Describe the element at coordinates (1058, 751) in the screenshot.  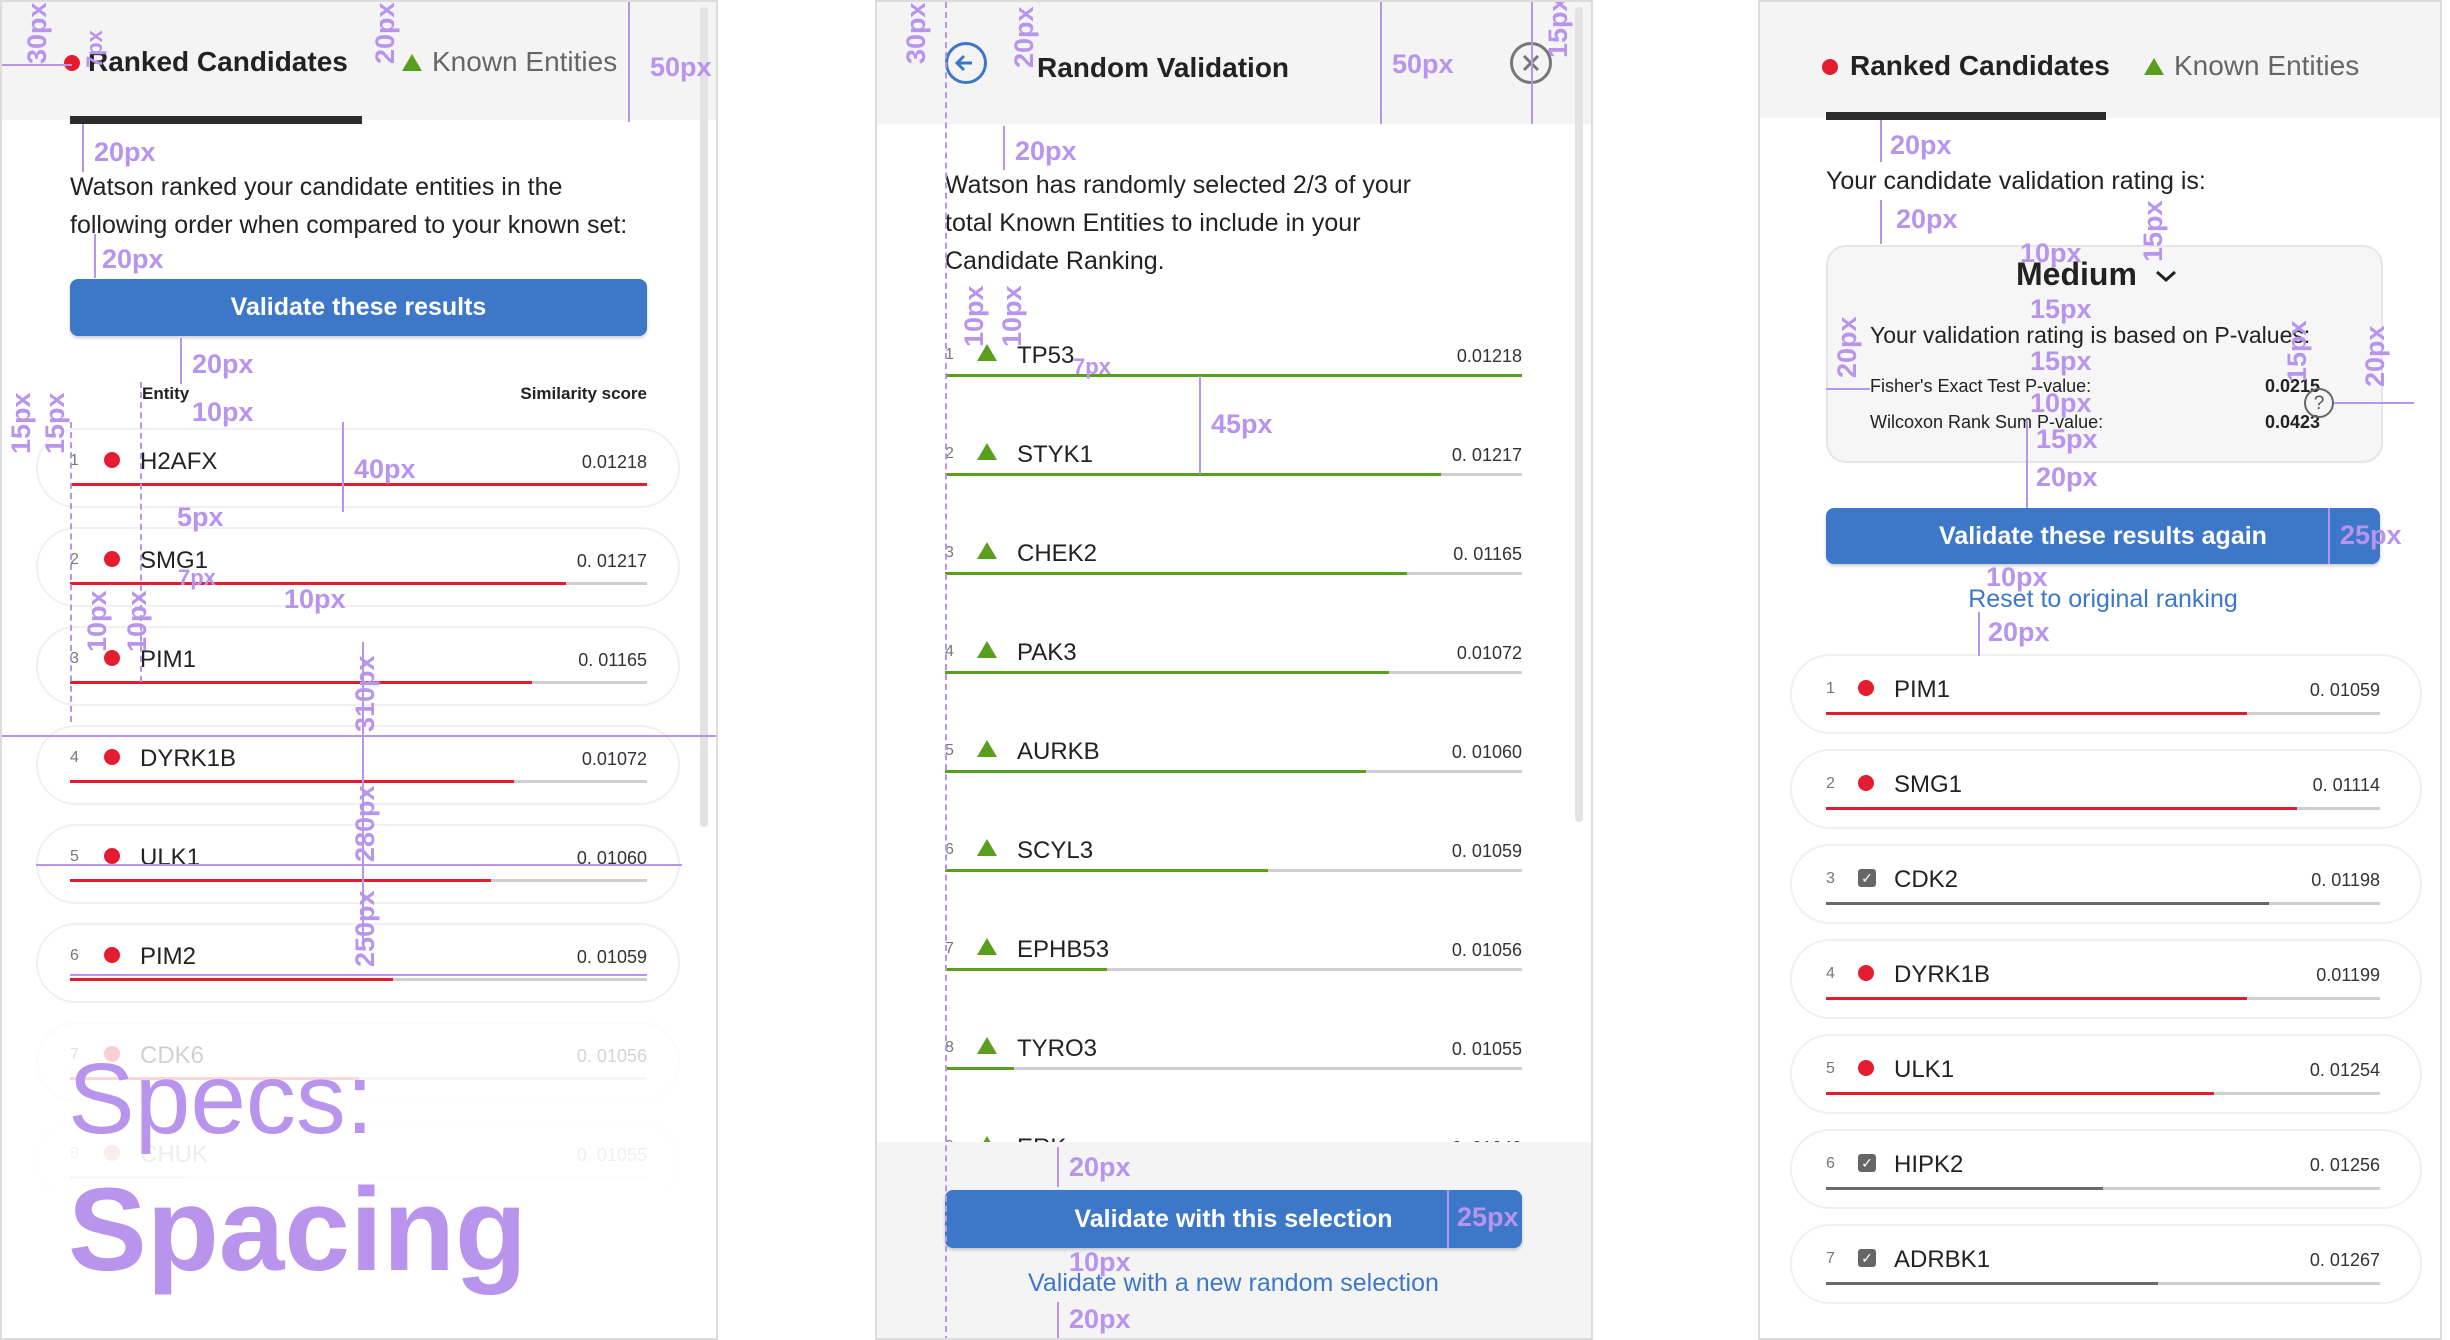
I see `entity-name: AURKB` at that location.